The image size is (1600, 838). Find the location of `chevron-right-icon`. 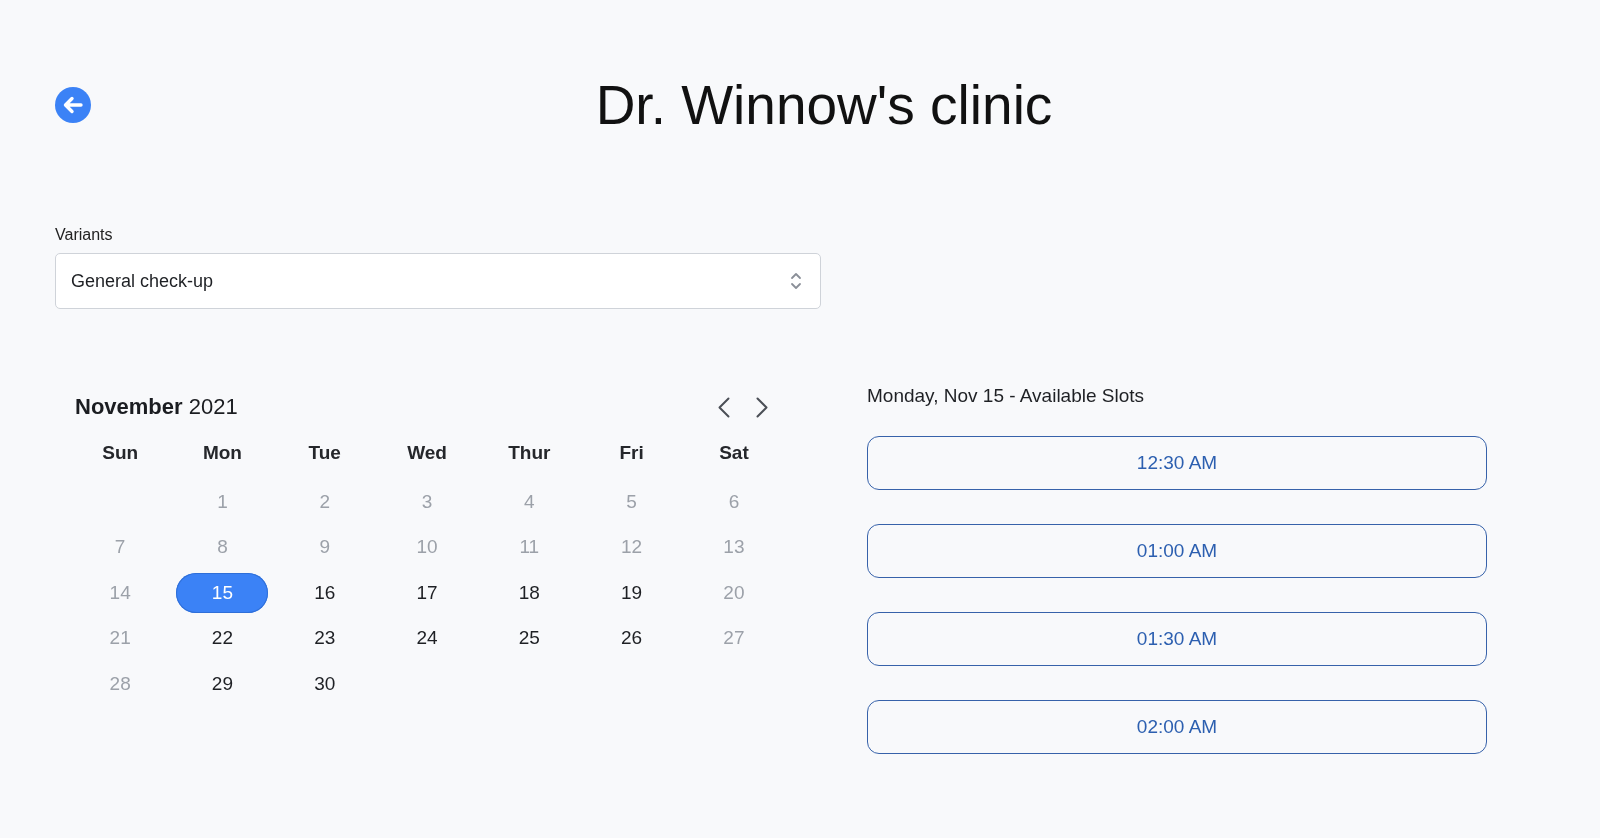

chevron-right-icon is located at coordinates (762, 407).